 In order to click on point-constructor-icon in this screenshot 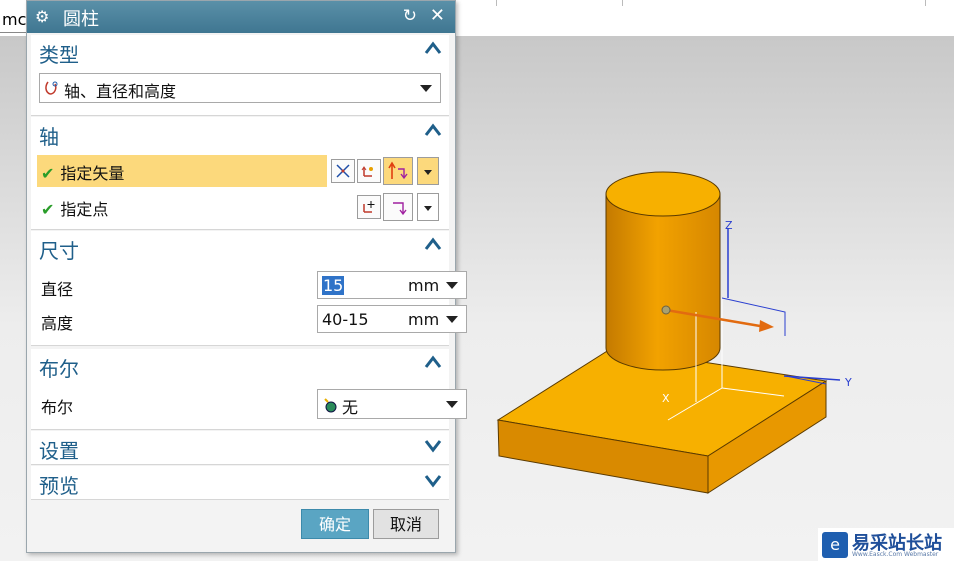, I will do `click(369, 207)`.